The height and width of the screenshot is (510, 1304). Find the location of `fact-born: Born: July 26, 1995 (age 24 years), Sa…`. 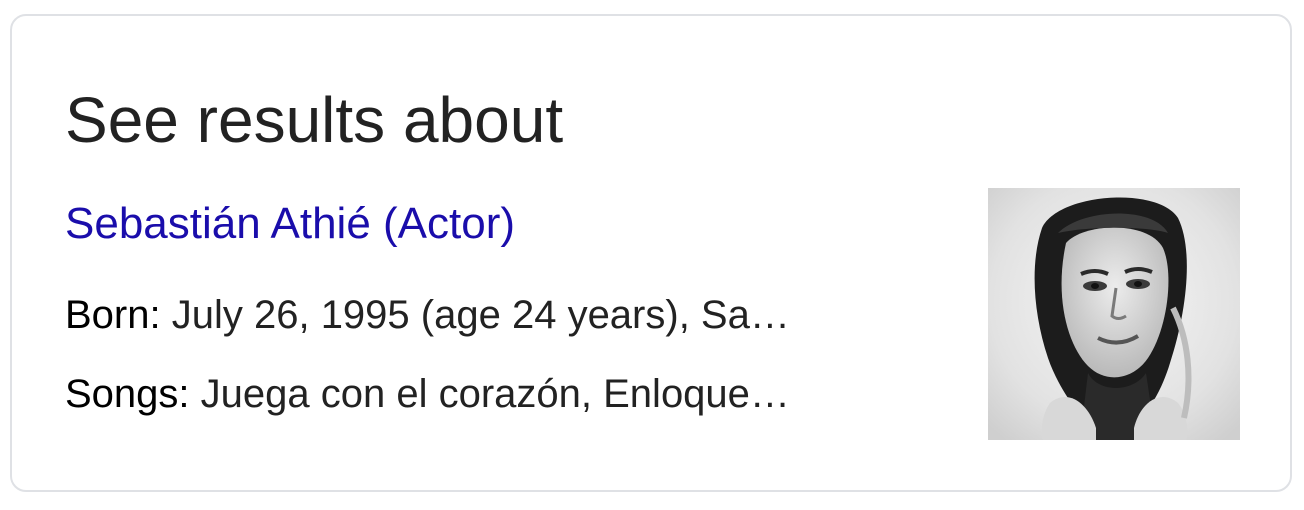

fact-born: Born: July 26, 1995 (age 24 years), Sa… is located at coordinates (510, 315).